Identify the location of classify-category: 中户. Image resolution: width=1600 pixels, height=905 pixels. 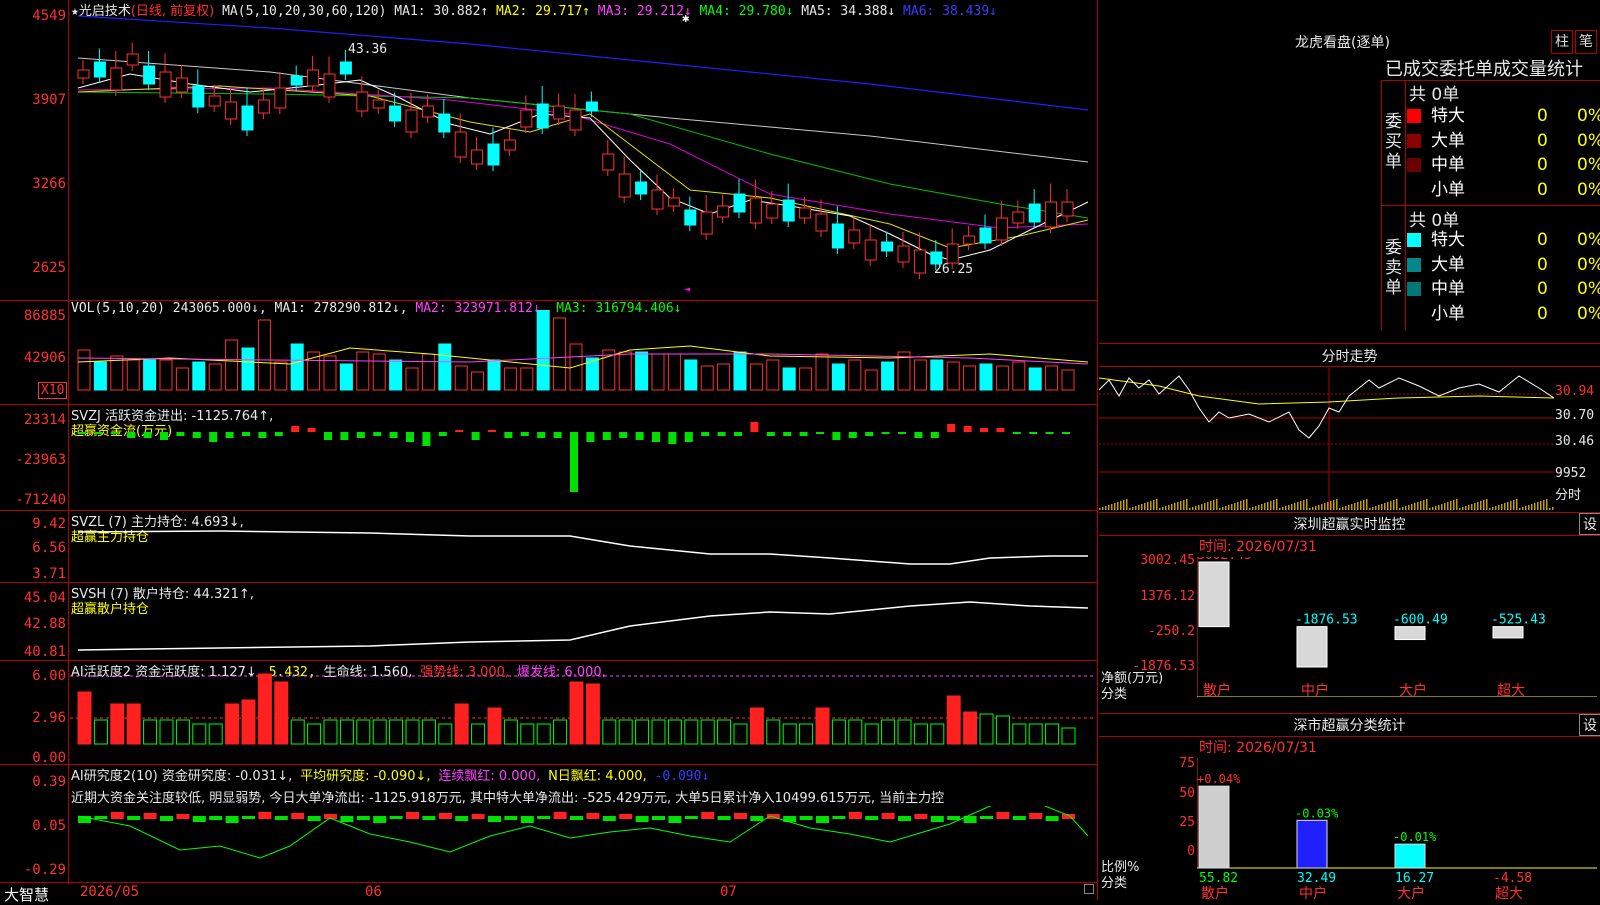
(1313, 892).